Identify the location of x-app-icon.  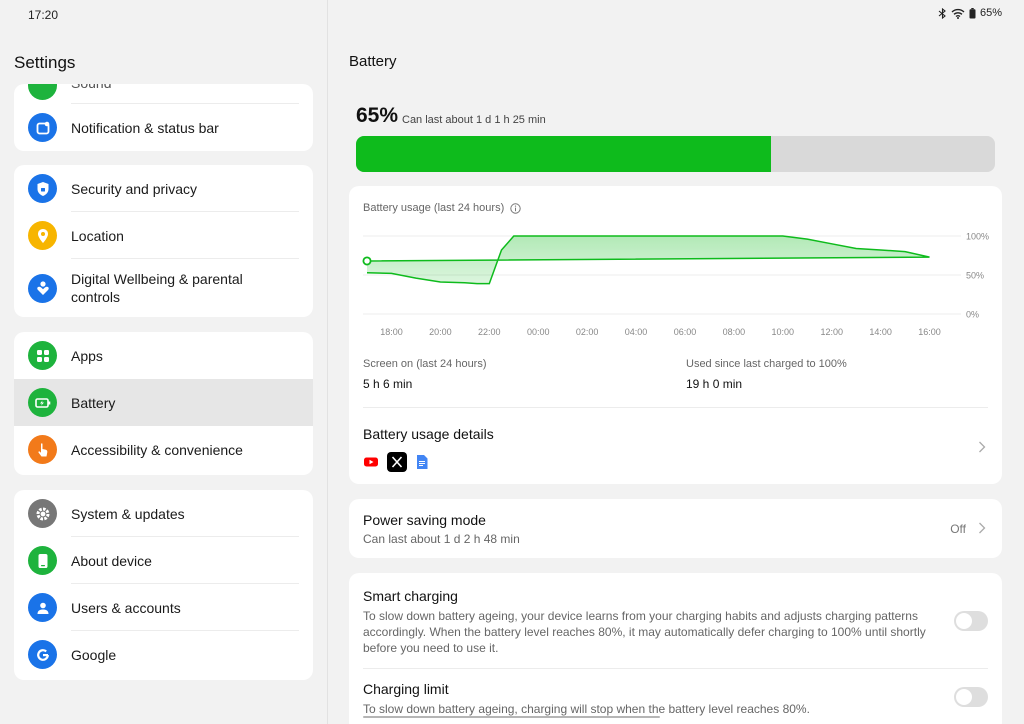
(397, 462).